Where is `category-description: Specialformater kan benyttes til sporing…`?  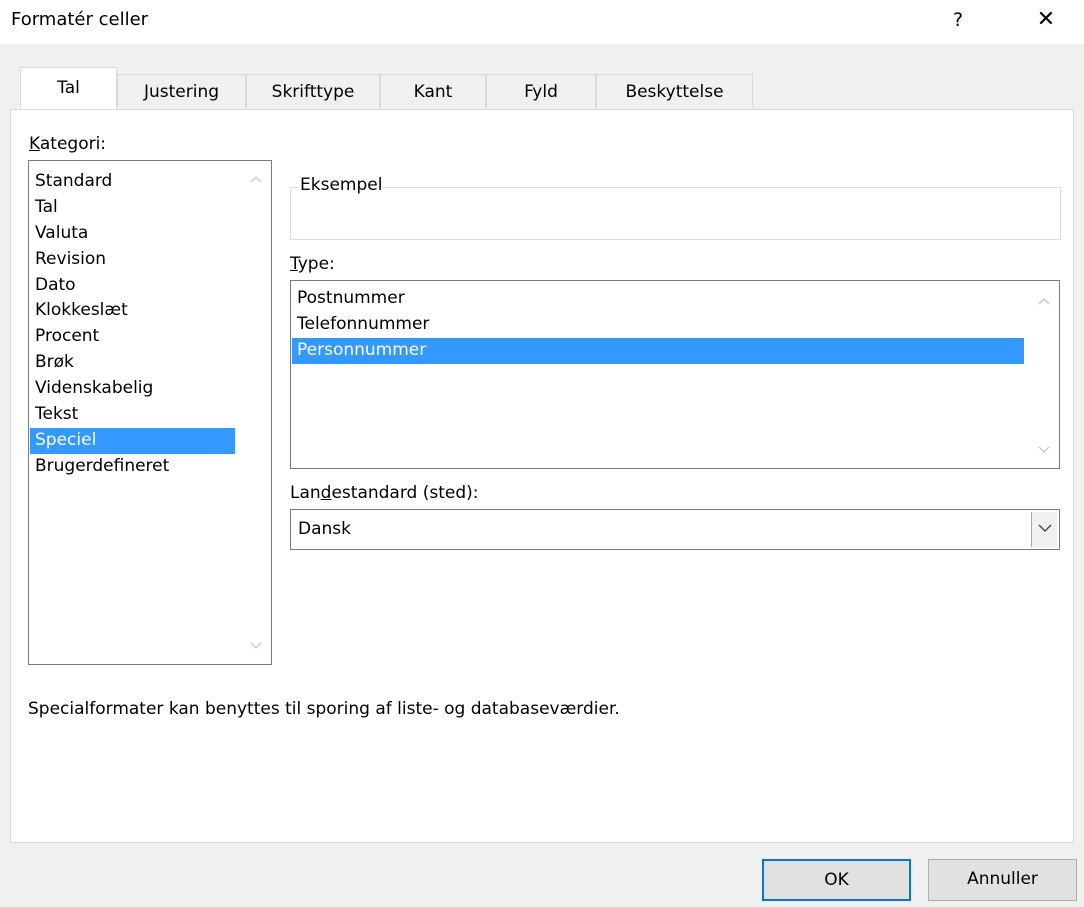 category-description: Specialformater kan benyttes til sporing… is located at coordinates (324, 709).